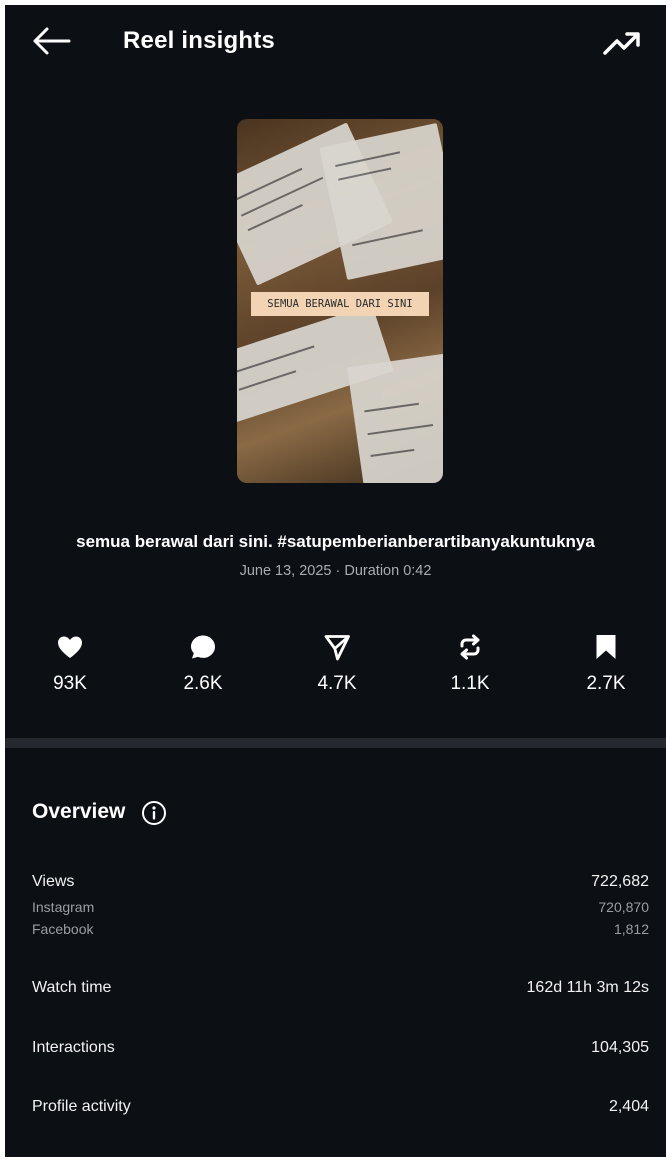  I want to click on reel-thumbnail: SEMUA BERAWAL DARI SINI, so click(340, 301).